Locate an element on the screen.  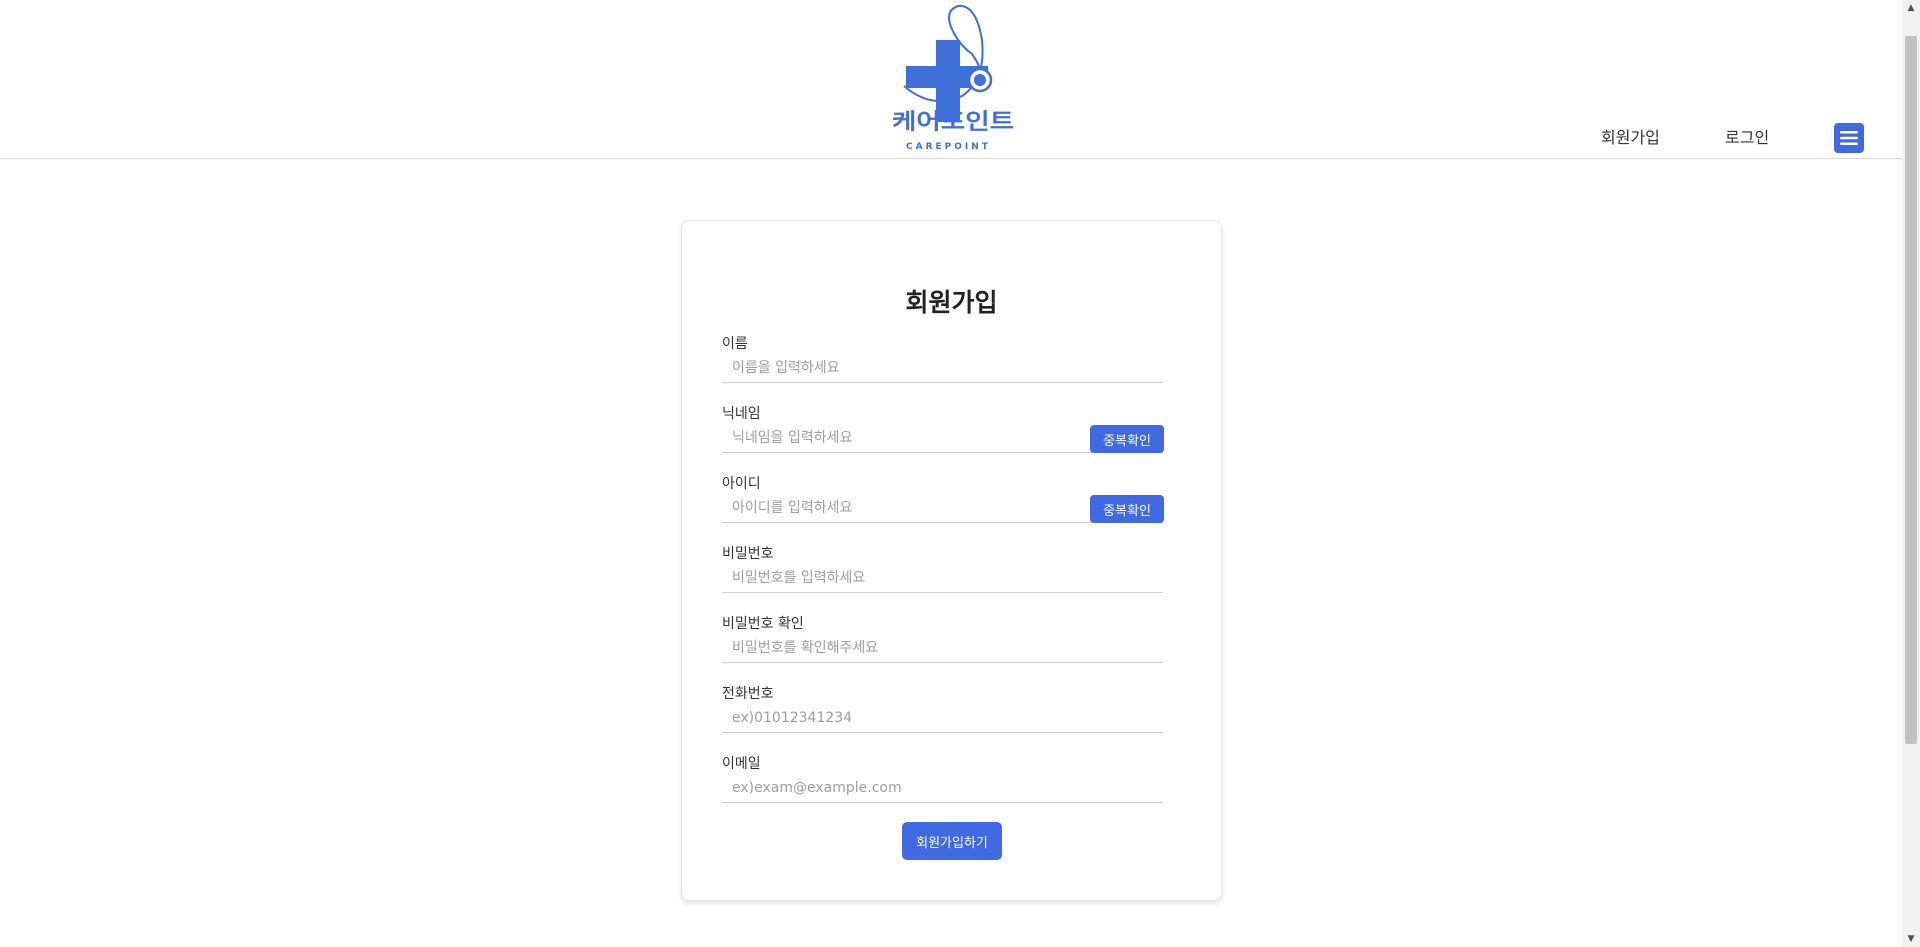
nickname-label: 닉네임 is located at coordinates (741, 414).